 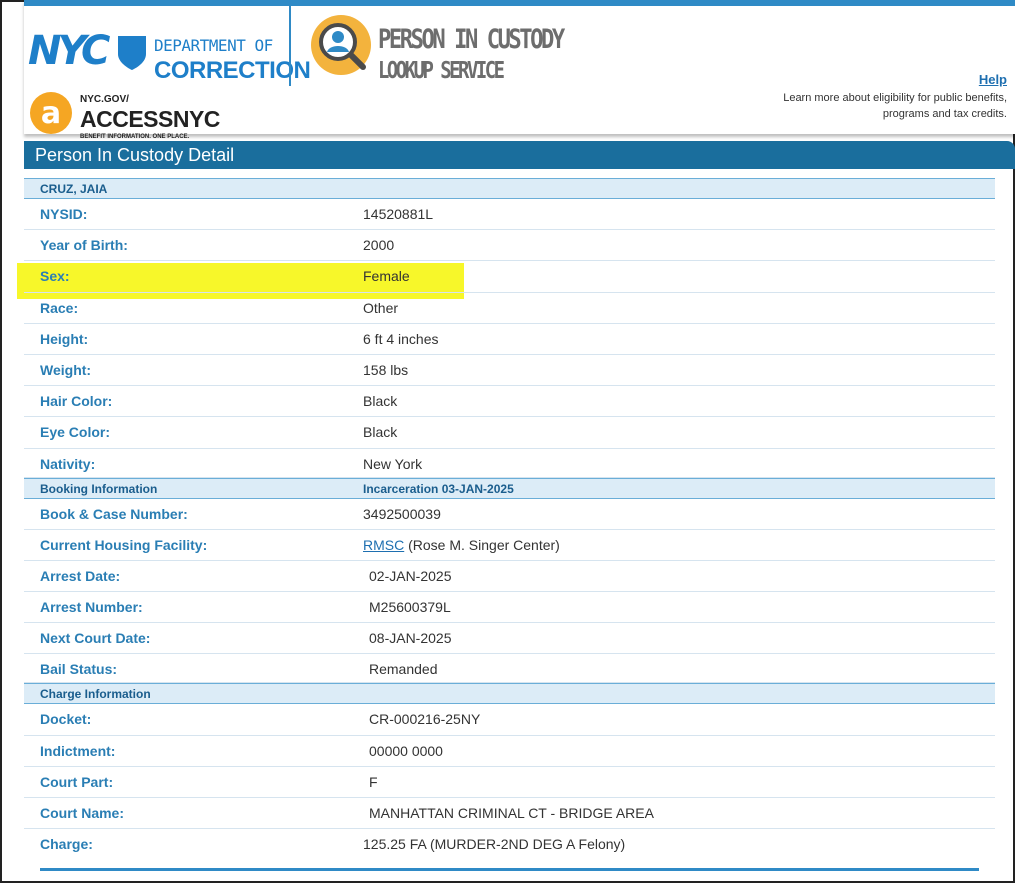 I want to click on table-row: Arrest Number: M25600379L, so click(x=509, y=608).